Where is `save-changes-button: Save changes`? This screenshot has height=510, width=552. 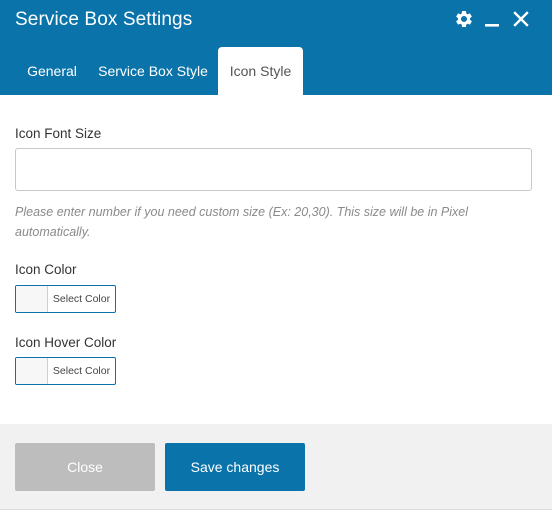
save-changes-button: Save changes is located at coordinates (235, 467).